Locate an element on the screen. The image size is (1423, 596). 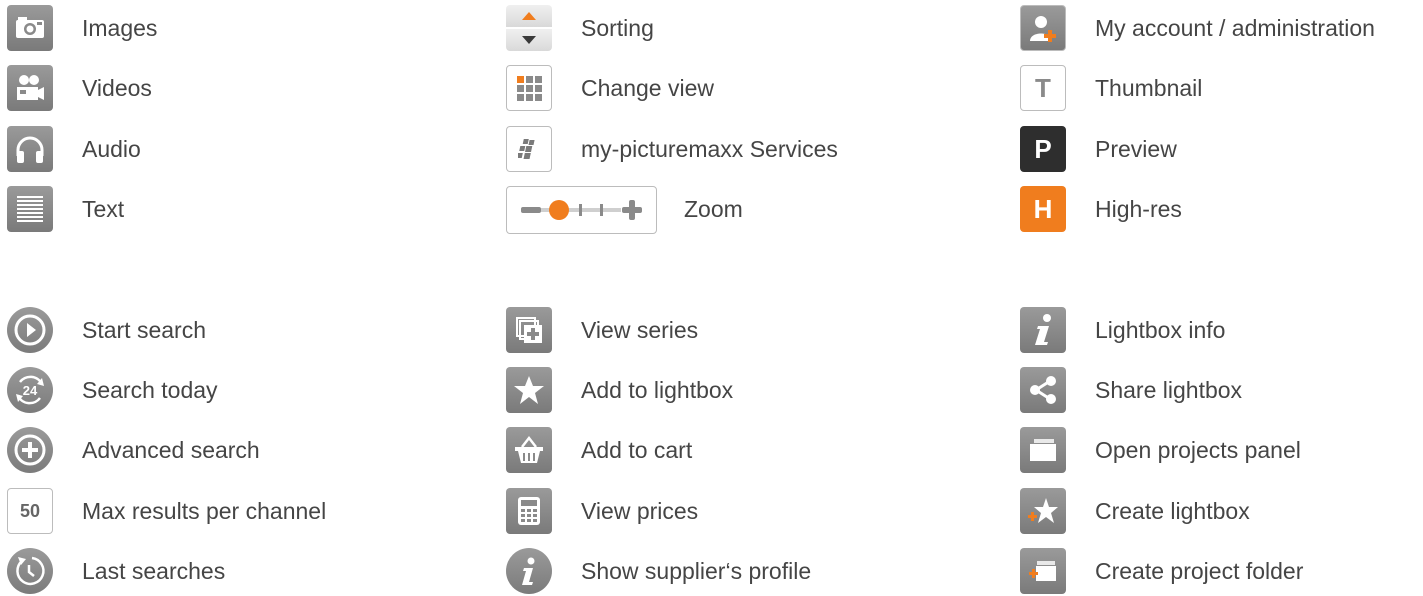
legend-label: Max results per channel is located at coordinates (204, 511).